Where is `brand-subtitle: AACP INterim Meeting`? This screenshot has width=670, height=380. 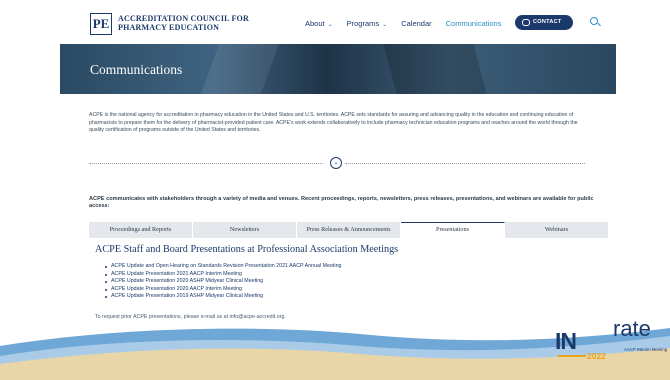 brand-subtitle: AACP INterim Meeting is located at coordinates (646, 349).